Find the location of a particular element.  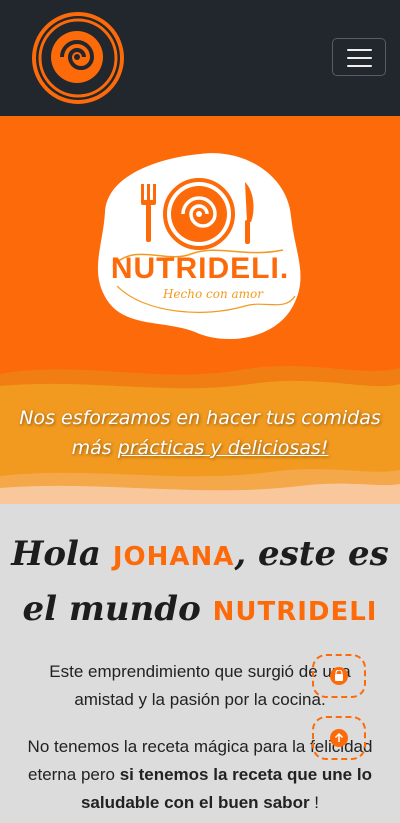

brand-name: NUTRIDELI. is located at coordinates (200, 268).